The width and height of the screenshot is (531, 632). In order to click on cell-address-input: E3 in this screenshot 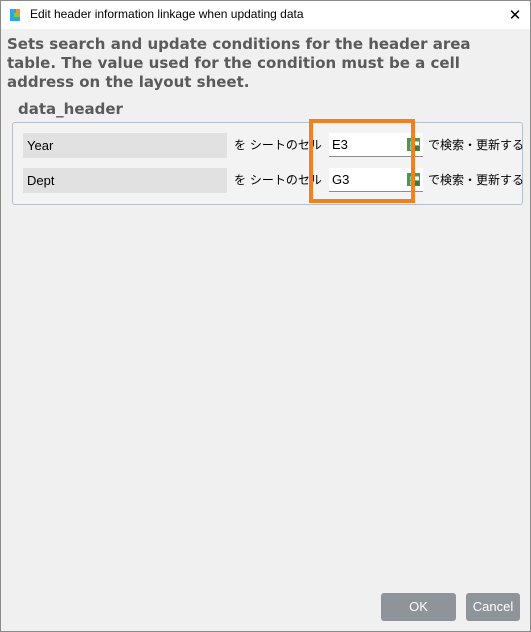, I will do `click(376, 145)`.